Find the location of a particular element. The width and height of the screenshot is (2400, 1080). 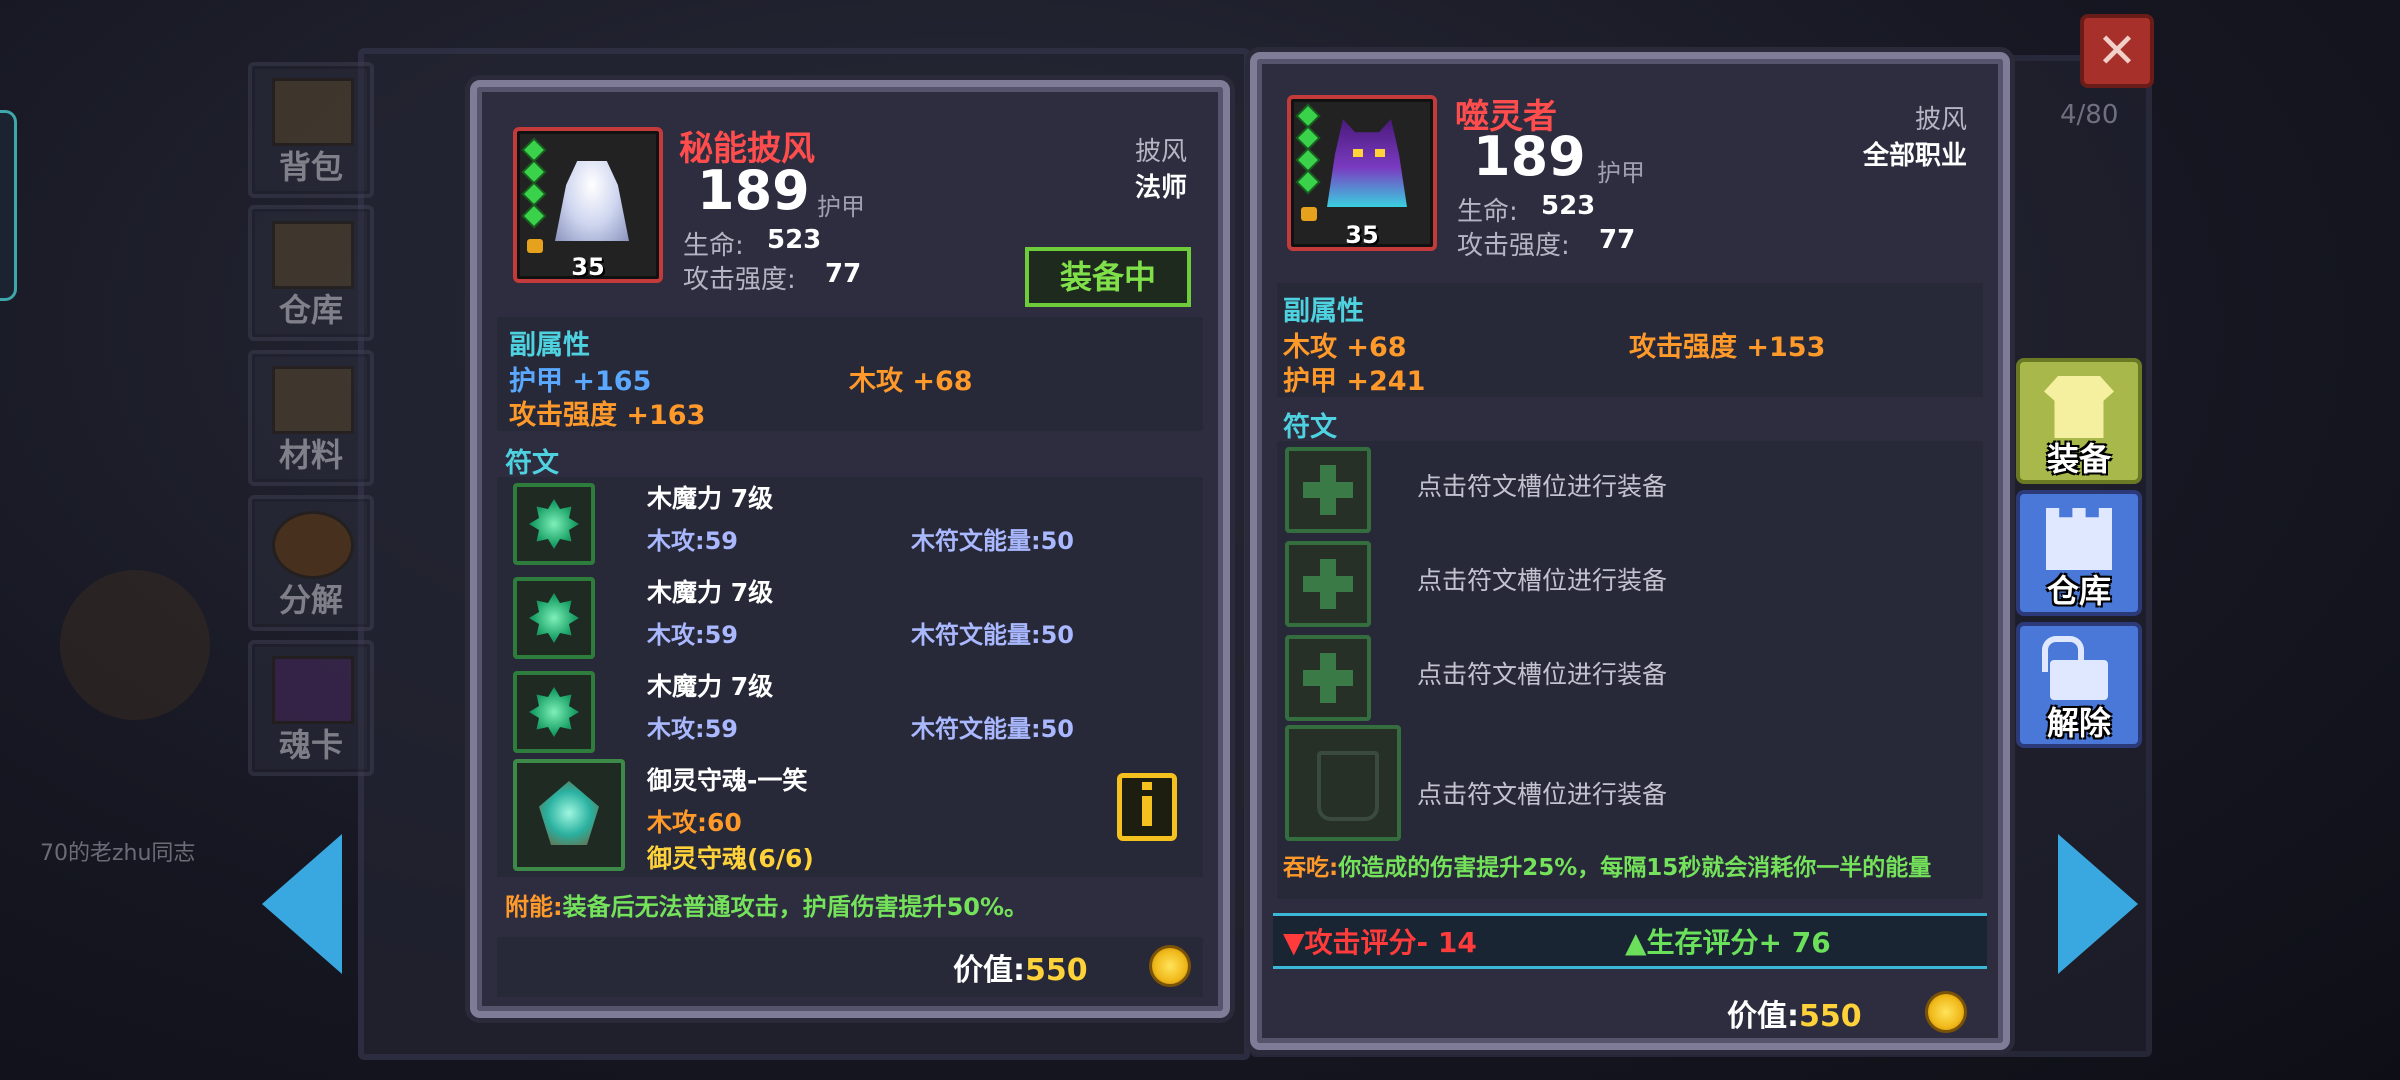

nav-warehouse: 仓库 is located at coordinates (311, 273).